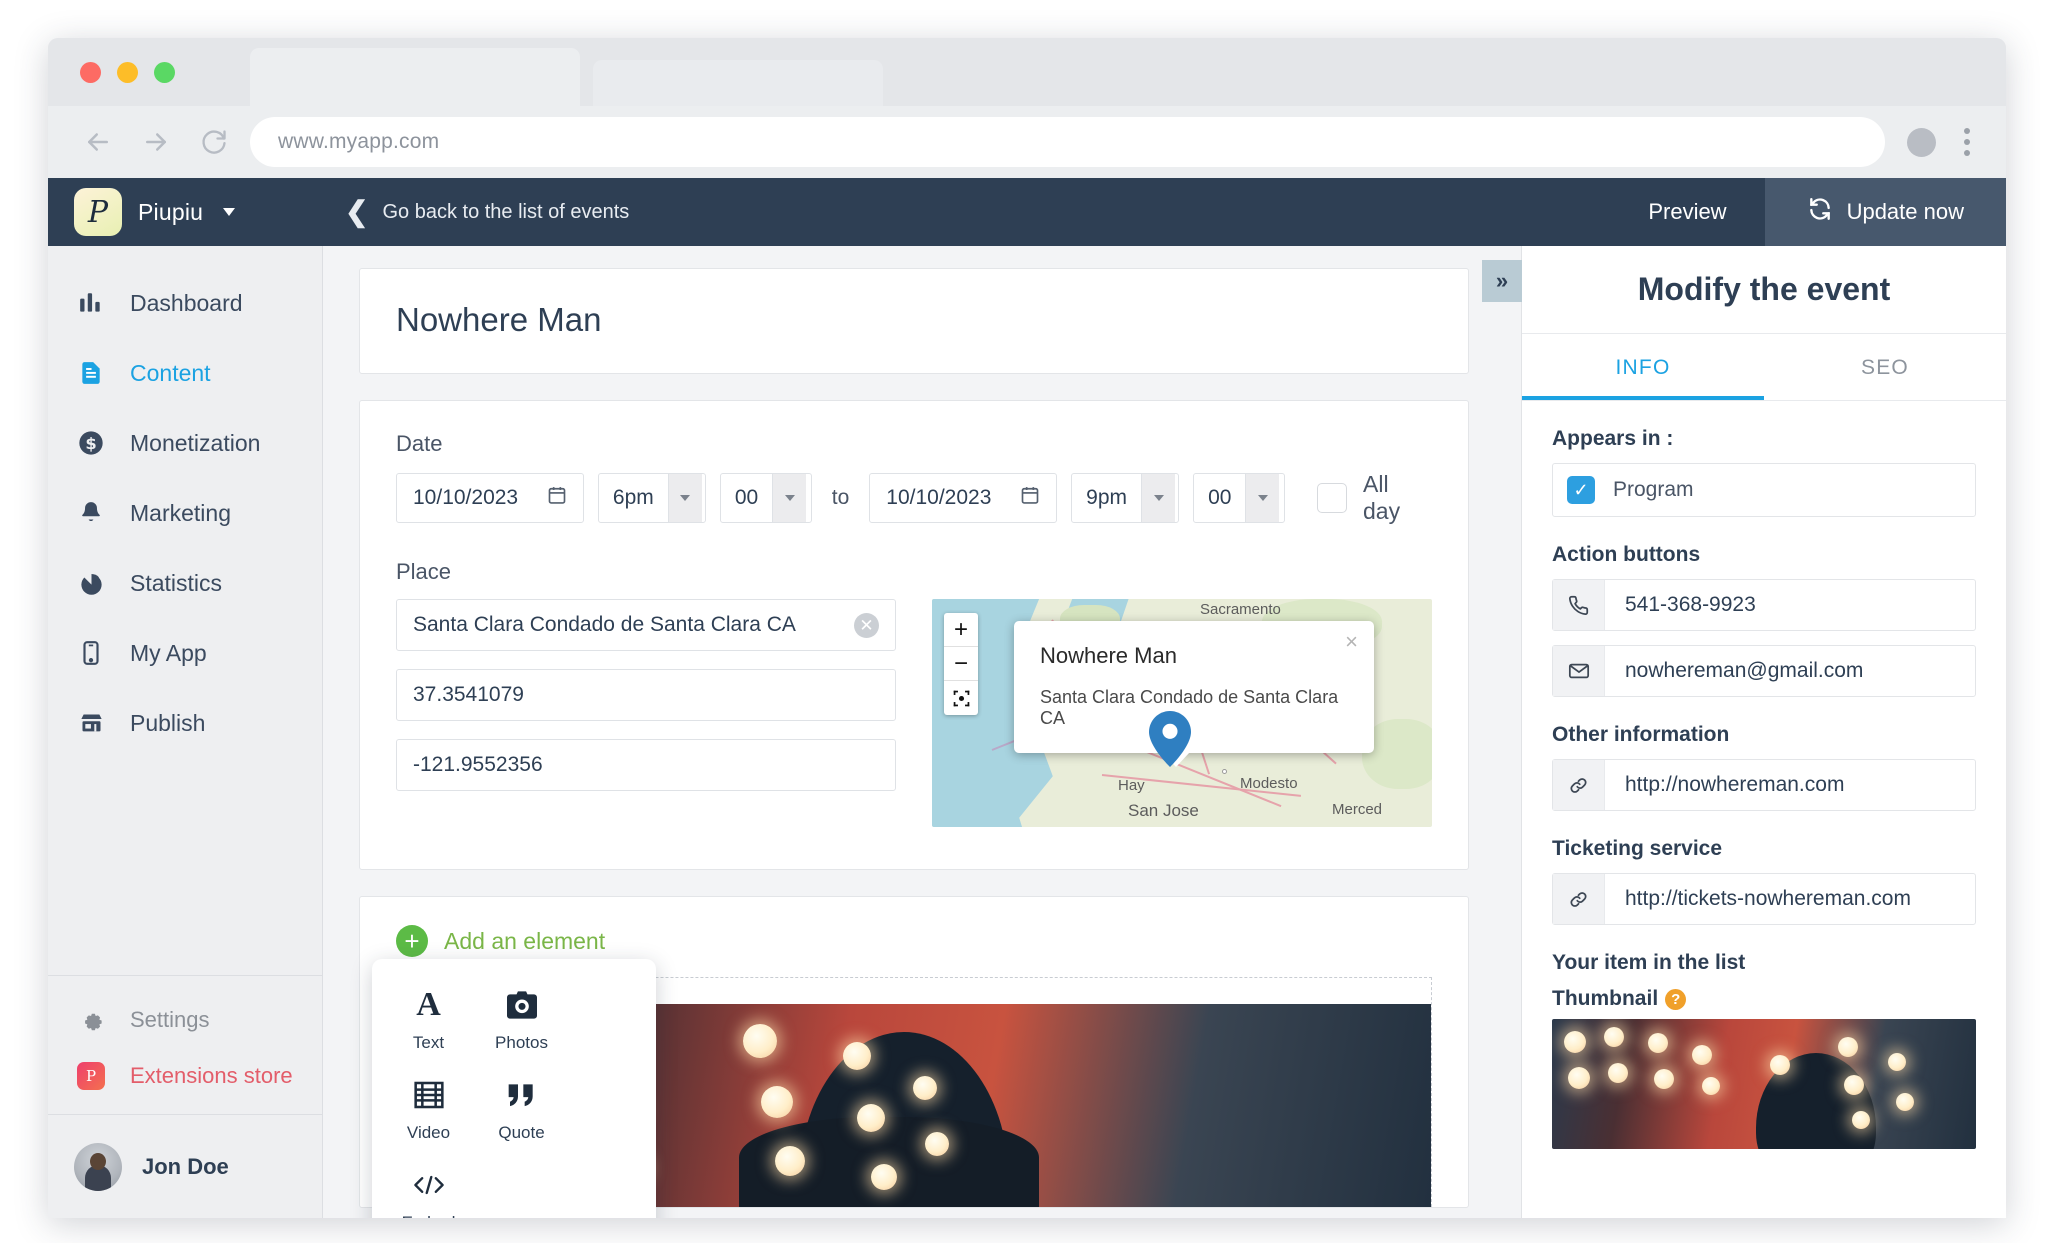 The width and height of the screenshot is (2053, 1243). I want to click on sidebar-item-dashboard: Dashboard, so click(185, 303).